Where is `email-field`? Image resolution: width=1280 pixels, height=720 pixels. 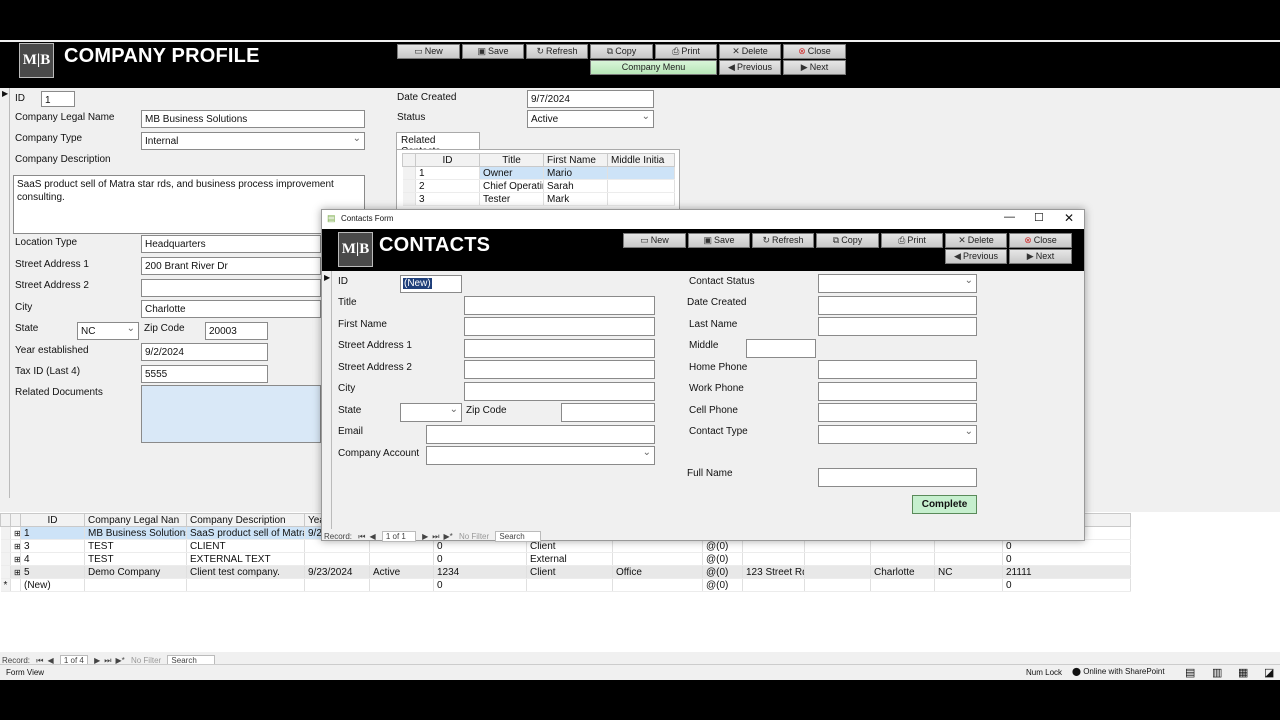 email-field is located at coordinates (540, 434).